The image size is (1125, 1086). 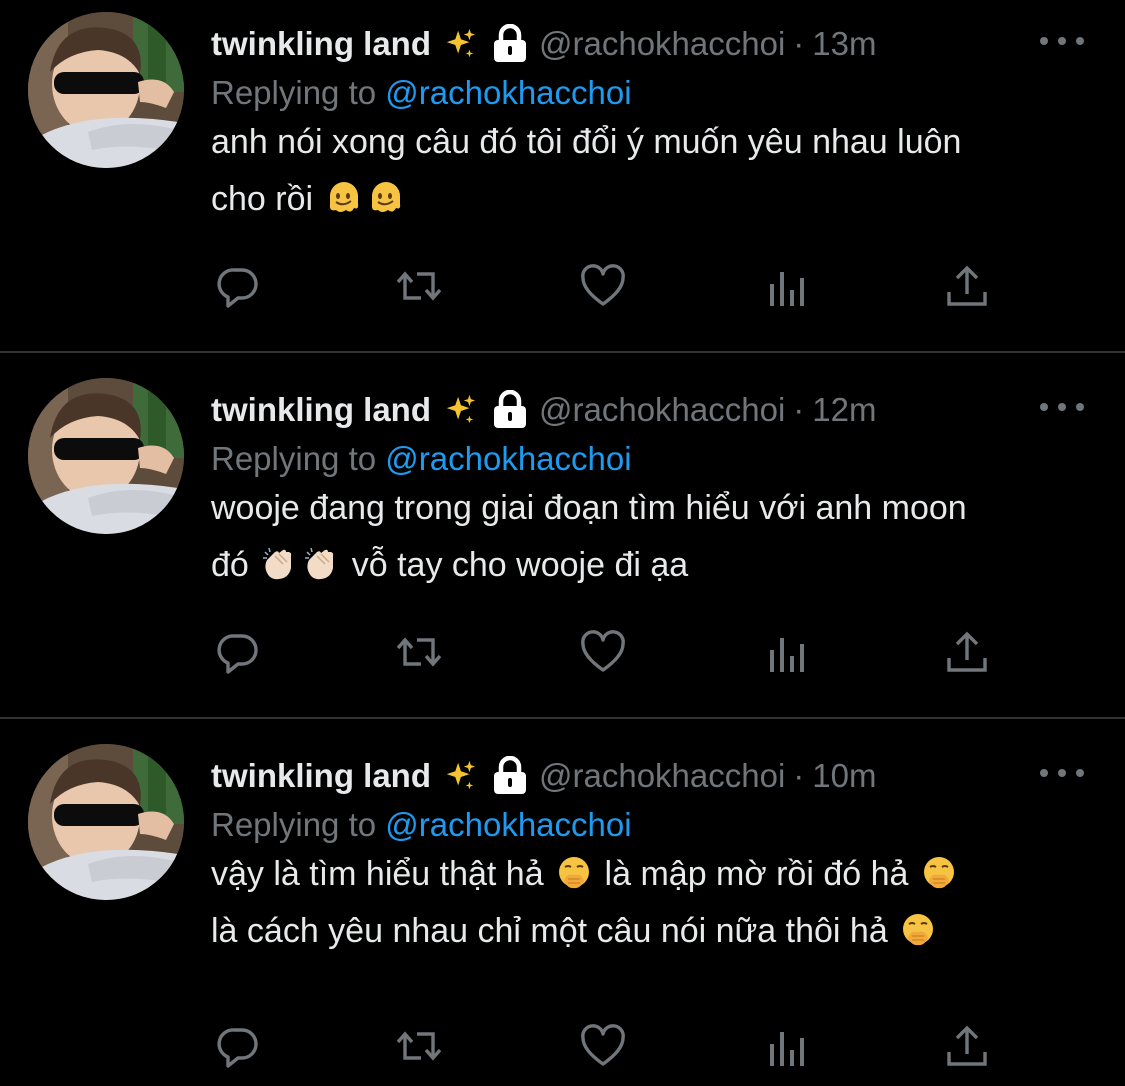 I want to click on tweet-header: twinkling land @rachokhacchoi · 13m, so click(x=544, y=44).